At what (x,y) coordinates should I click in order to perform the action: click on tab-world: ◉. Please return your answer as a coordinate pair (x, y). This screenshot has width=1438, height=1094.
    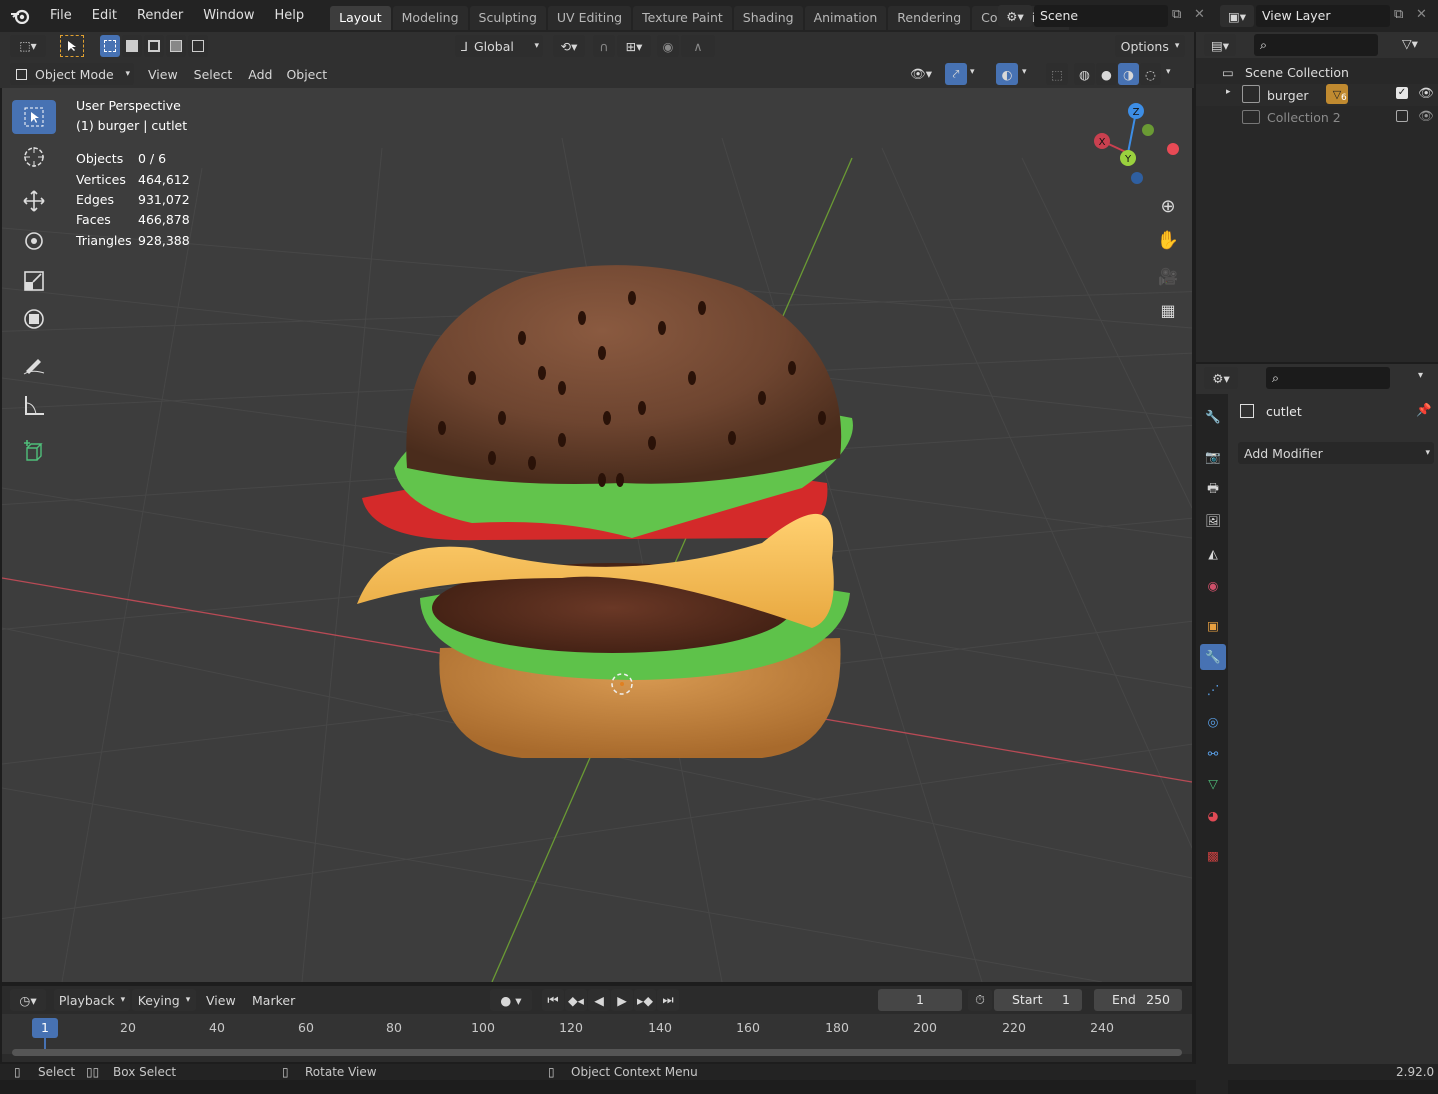
    Looking at the image, I should click on (1213, 585).